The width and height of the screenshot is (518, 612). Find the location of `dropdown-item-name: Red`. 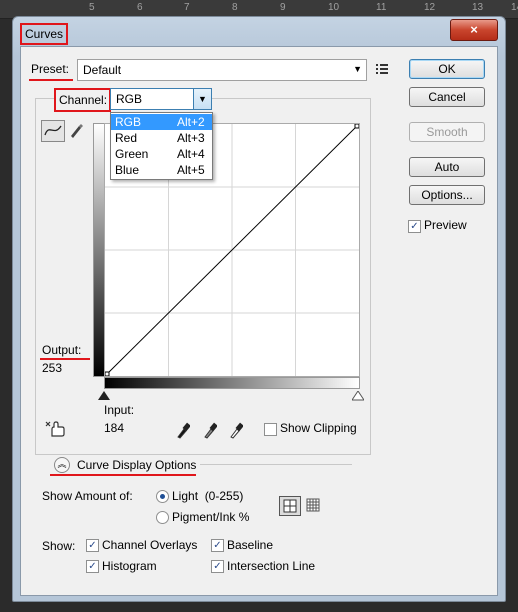

dropdown-item-name: Red is located at coordinates (126, 138).